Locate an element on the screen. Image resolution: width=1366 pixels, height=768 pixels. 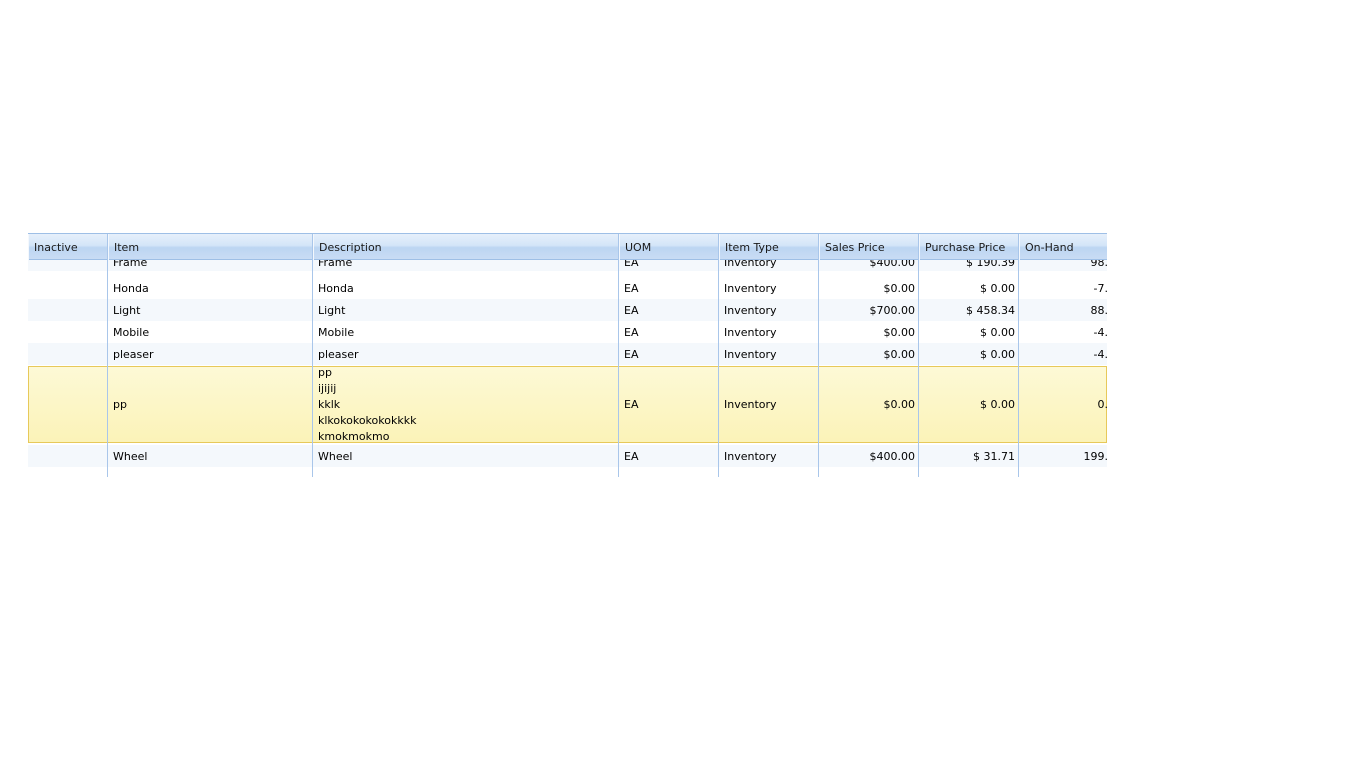
cell-description: Light is located at coordinates (465, 310).